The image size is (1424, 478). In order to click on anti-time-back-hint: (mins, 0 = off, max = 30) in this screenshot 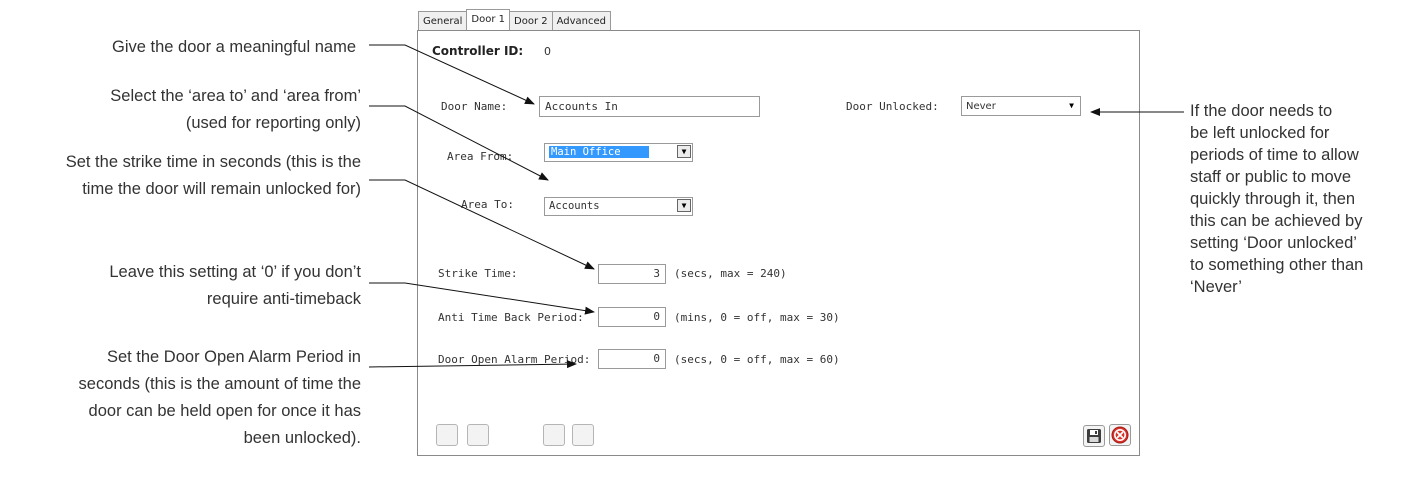, I will do `click(757, 317)`.